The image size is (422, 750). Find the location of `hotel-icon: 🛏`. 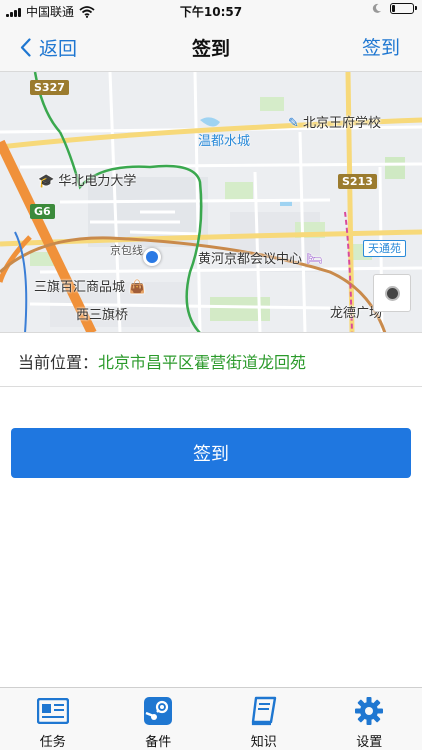

hotel-icon: 🛏 is located at coordinates (314, 259).